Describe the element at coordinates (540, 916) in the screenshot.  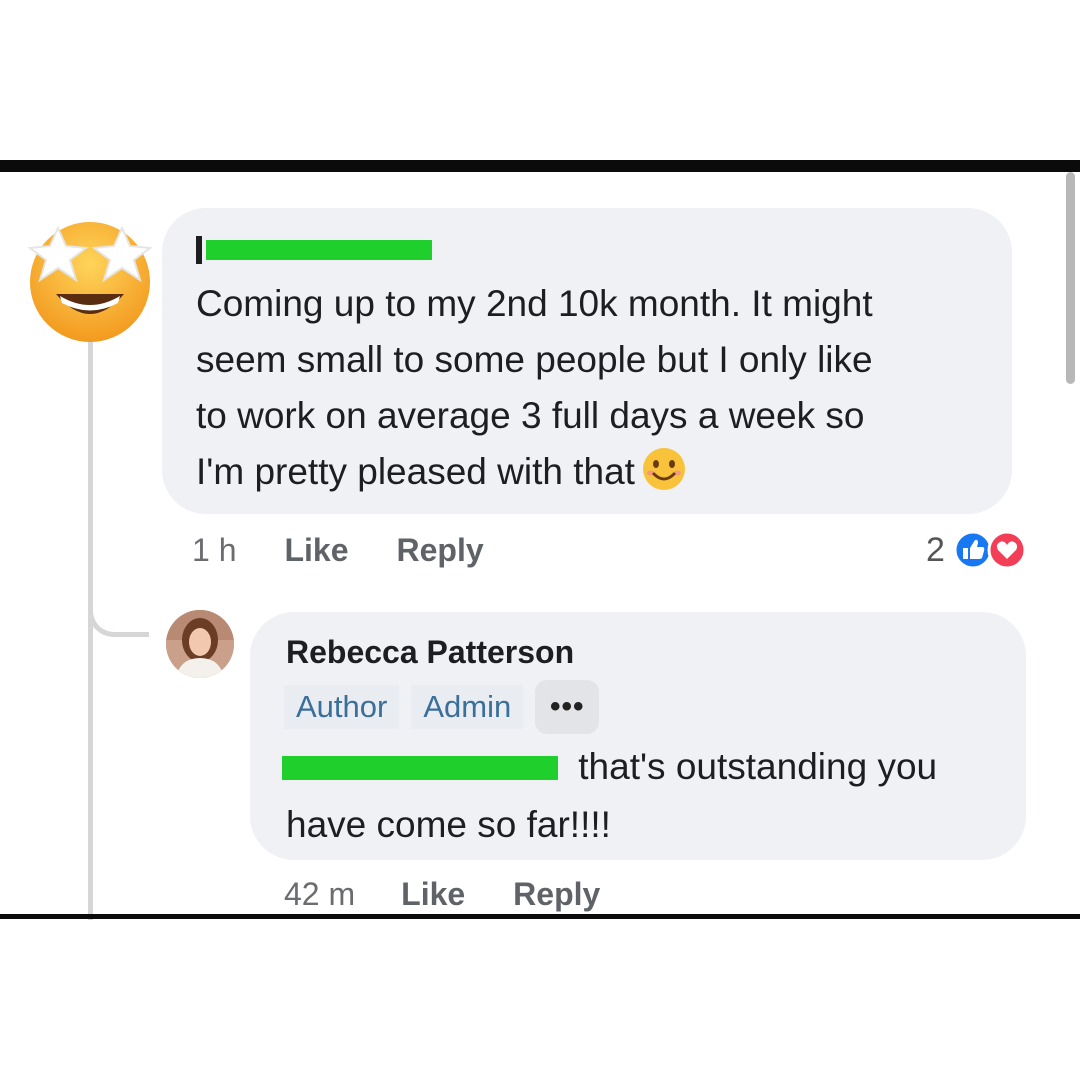
I see `bottom-border` at that location.